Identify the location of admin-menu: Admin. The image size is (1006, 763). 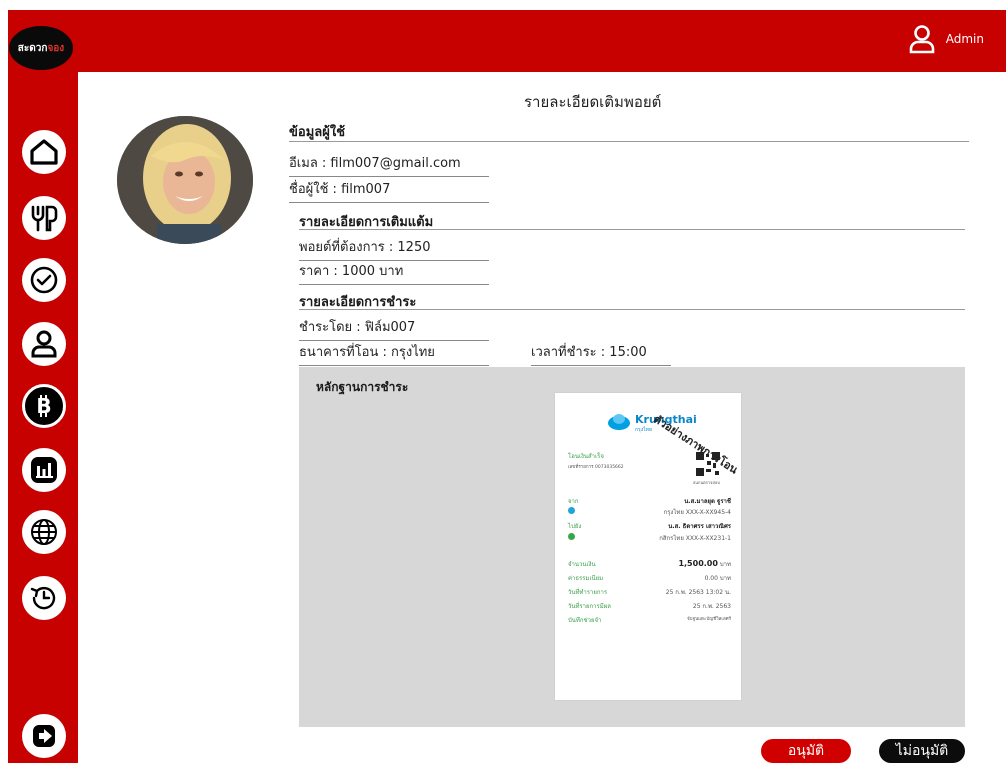
(946, 39).